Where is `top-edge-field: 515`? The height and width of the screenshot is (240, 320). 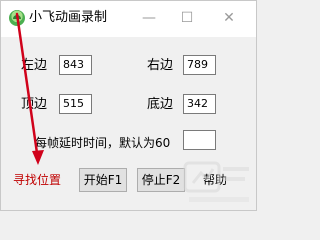 top-edge-field: 515 is located at coordinates (75, 104).